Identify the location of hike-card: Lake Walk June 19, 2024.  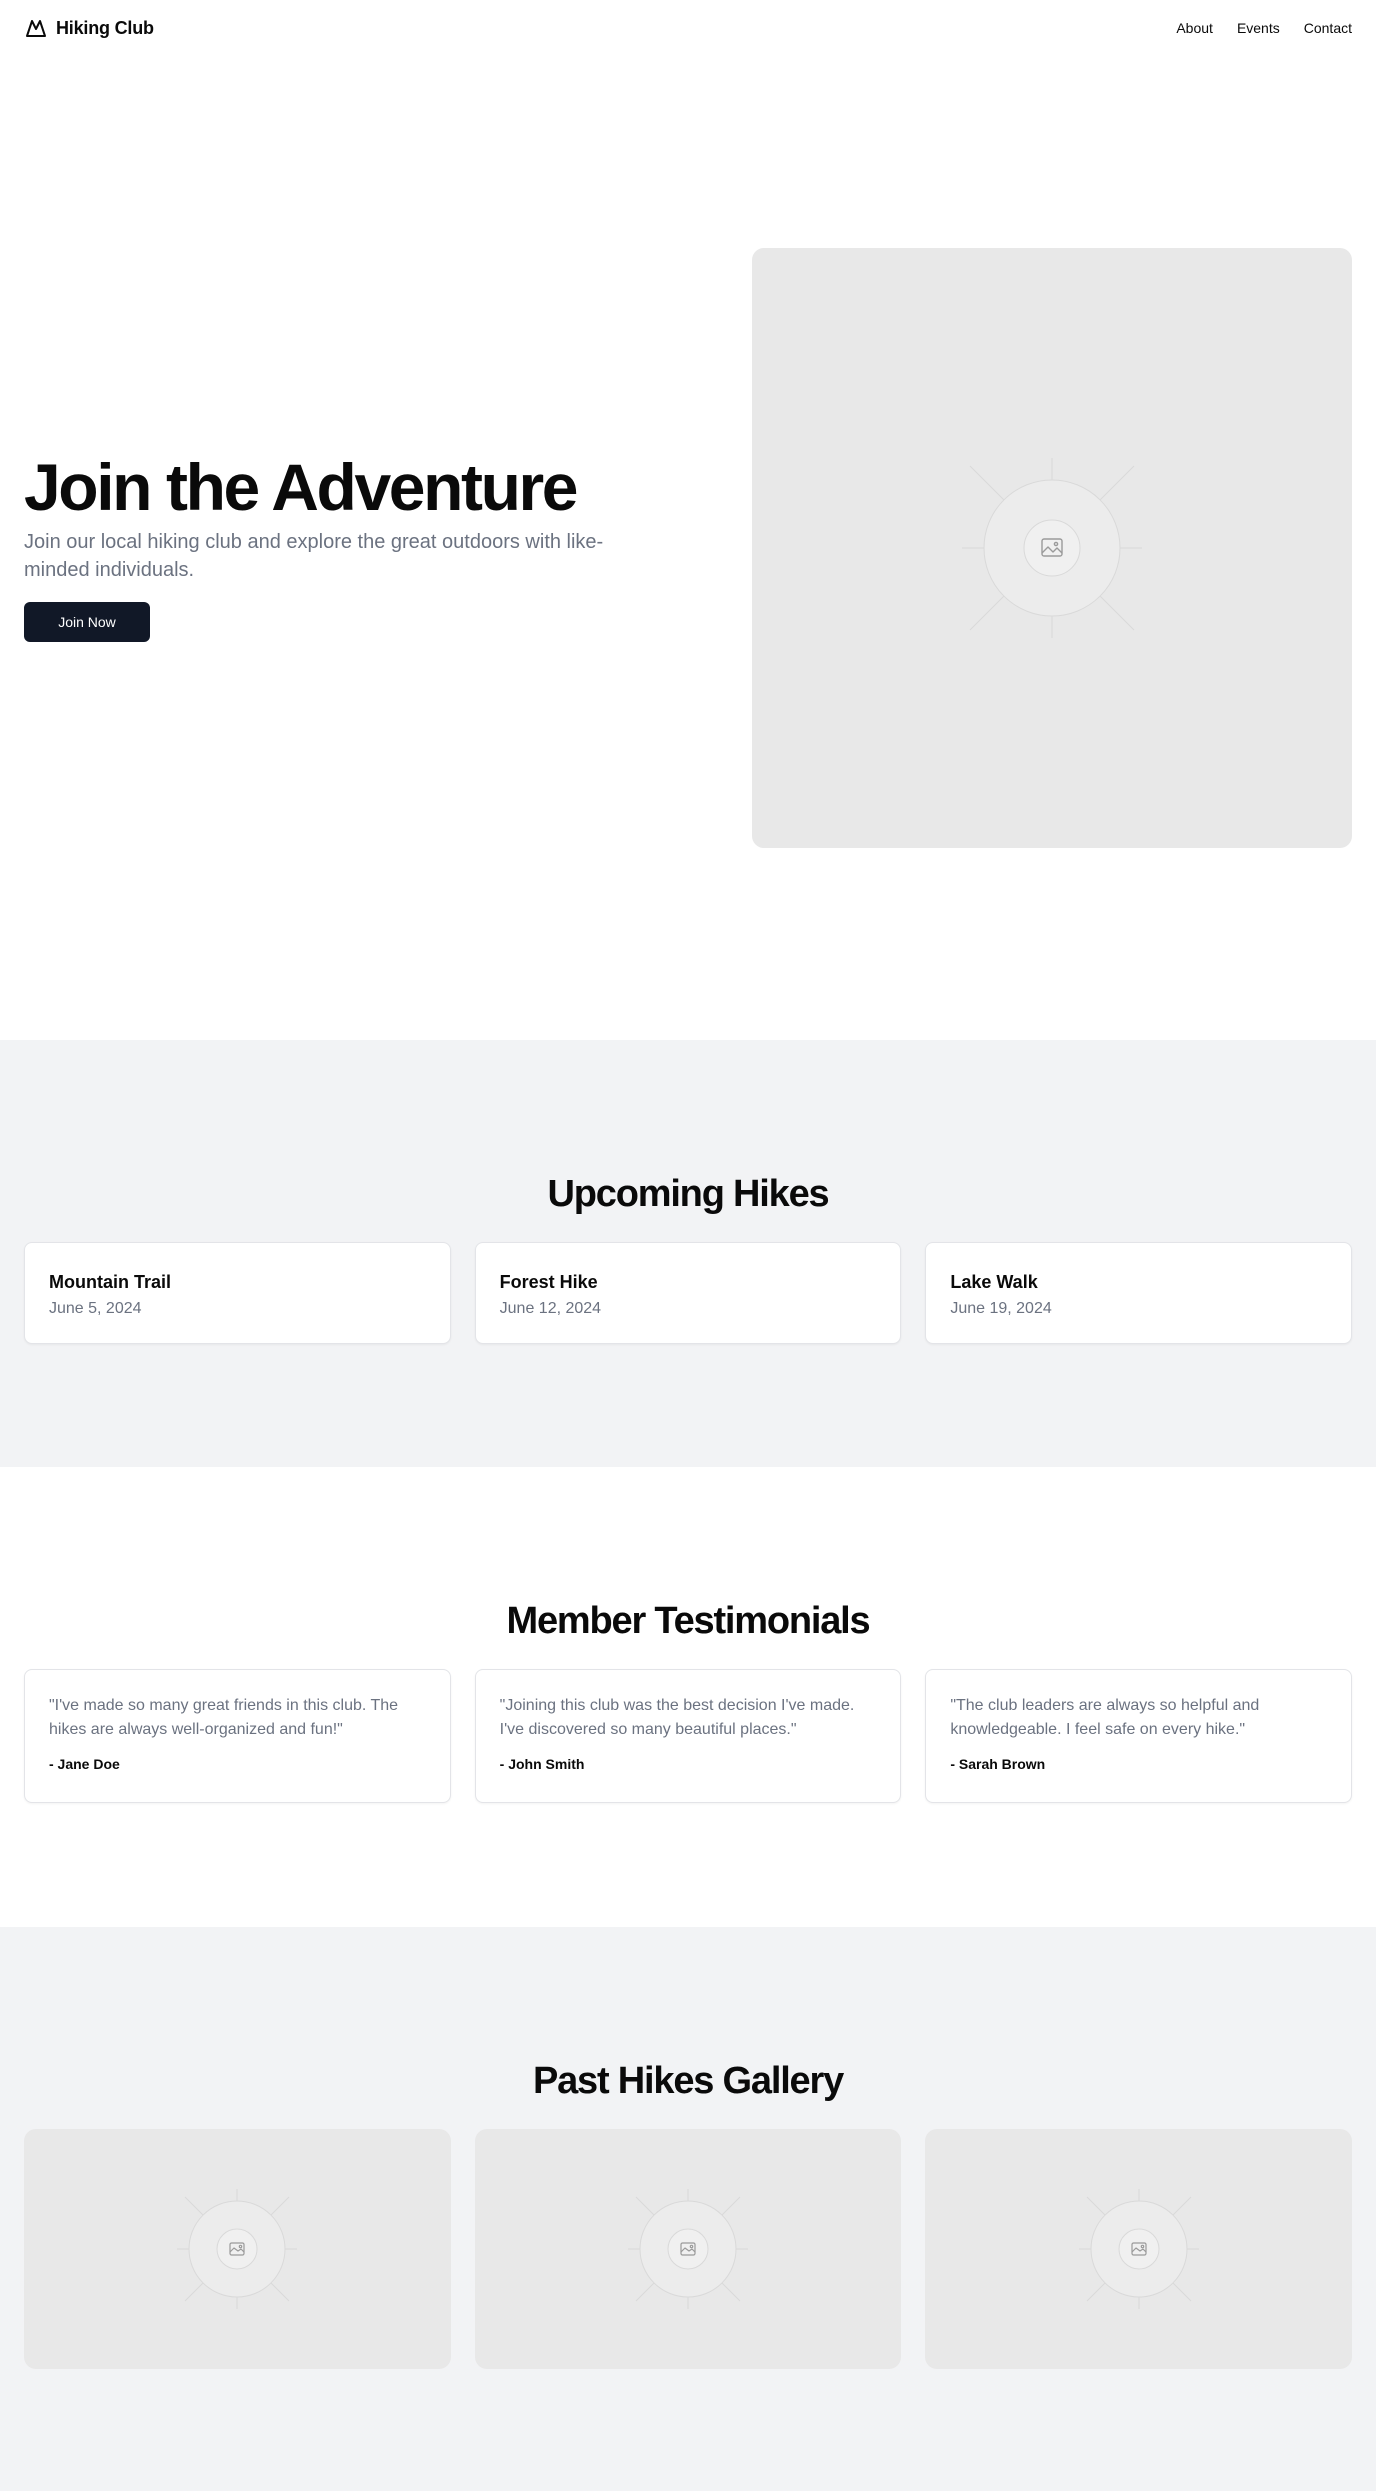
(1138, 1293).